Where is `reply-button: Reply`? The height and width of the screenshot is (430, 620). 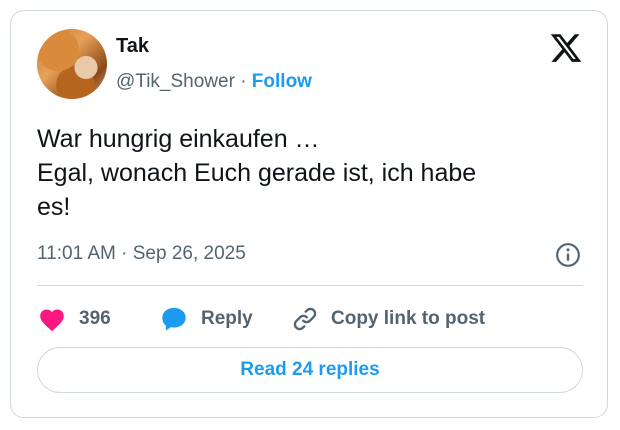 reply-button: Reply is located at coordinates (206, 319).